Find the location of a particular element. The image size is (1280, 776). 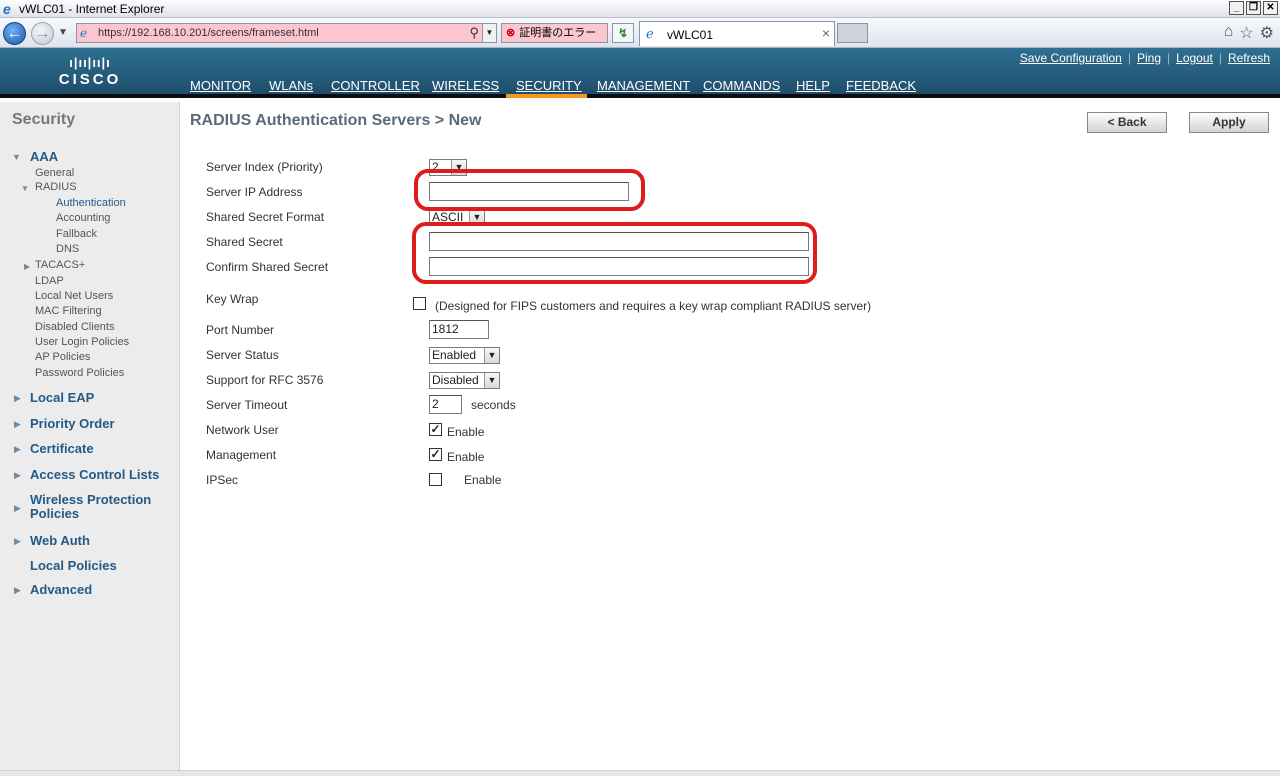

home-icon: ⌂ is located at coordinates (1229, 33).